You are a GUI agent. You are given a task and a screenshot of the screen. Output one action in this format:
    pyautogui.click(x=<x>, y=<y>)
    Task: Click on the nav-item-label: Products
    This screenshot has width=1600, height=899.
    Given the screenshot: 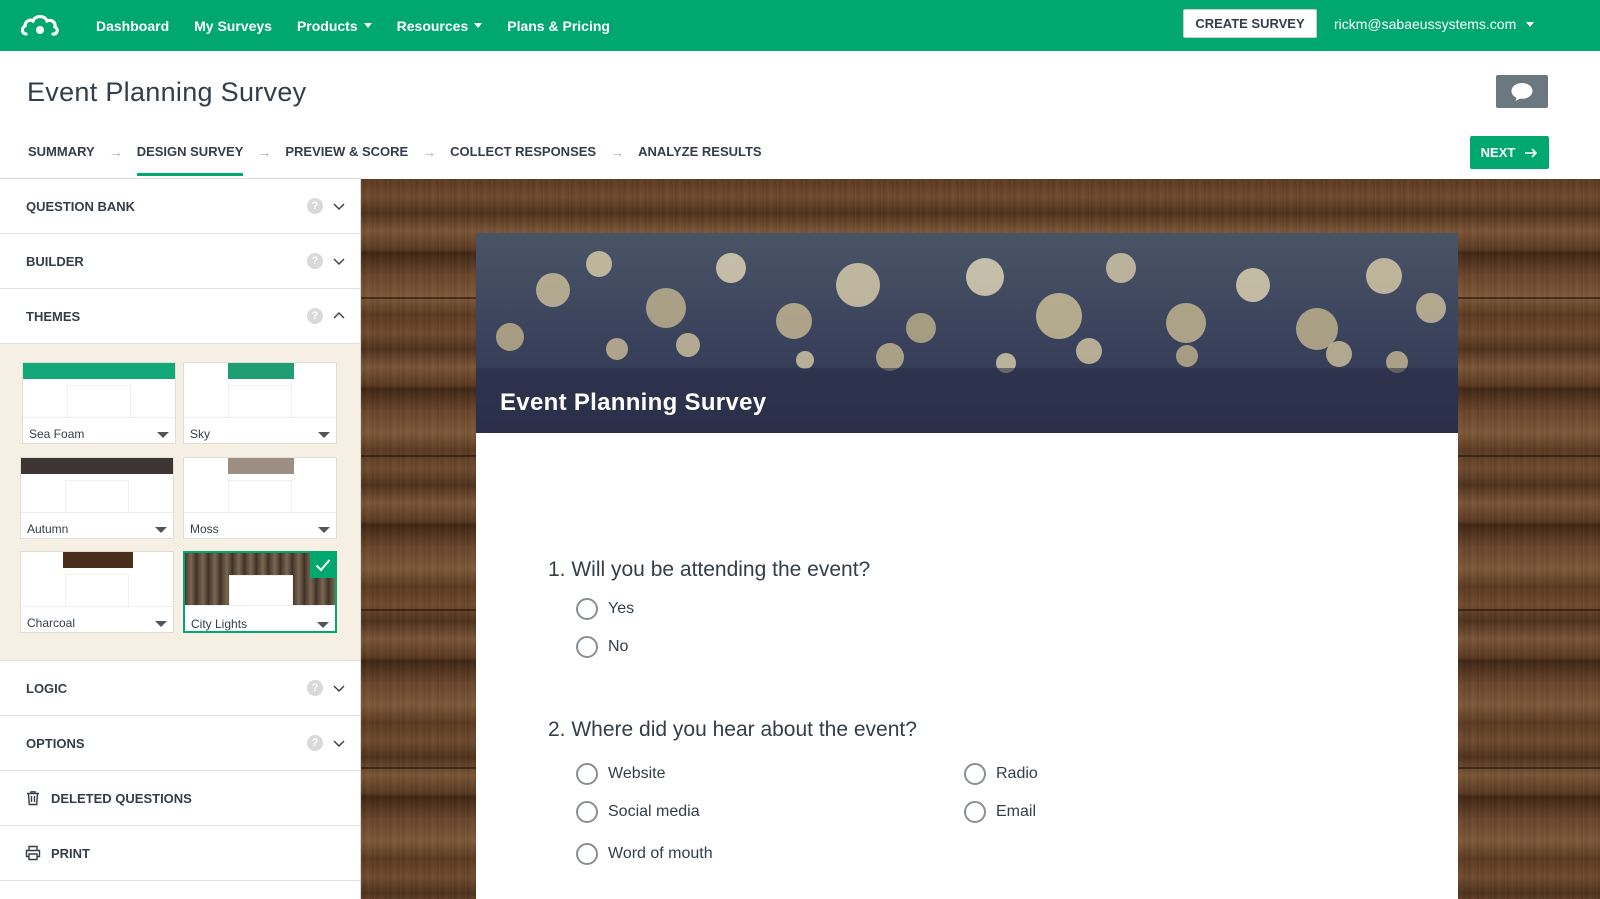 What is the action you would take?
    pyautogui.click(x=327, y=25)
    